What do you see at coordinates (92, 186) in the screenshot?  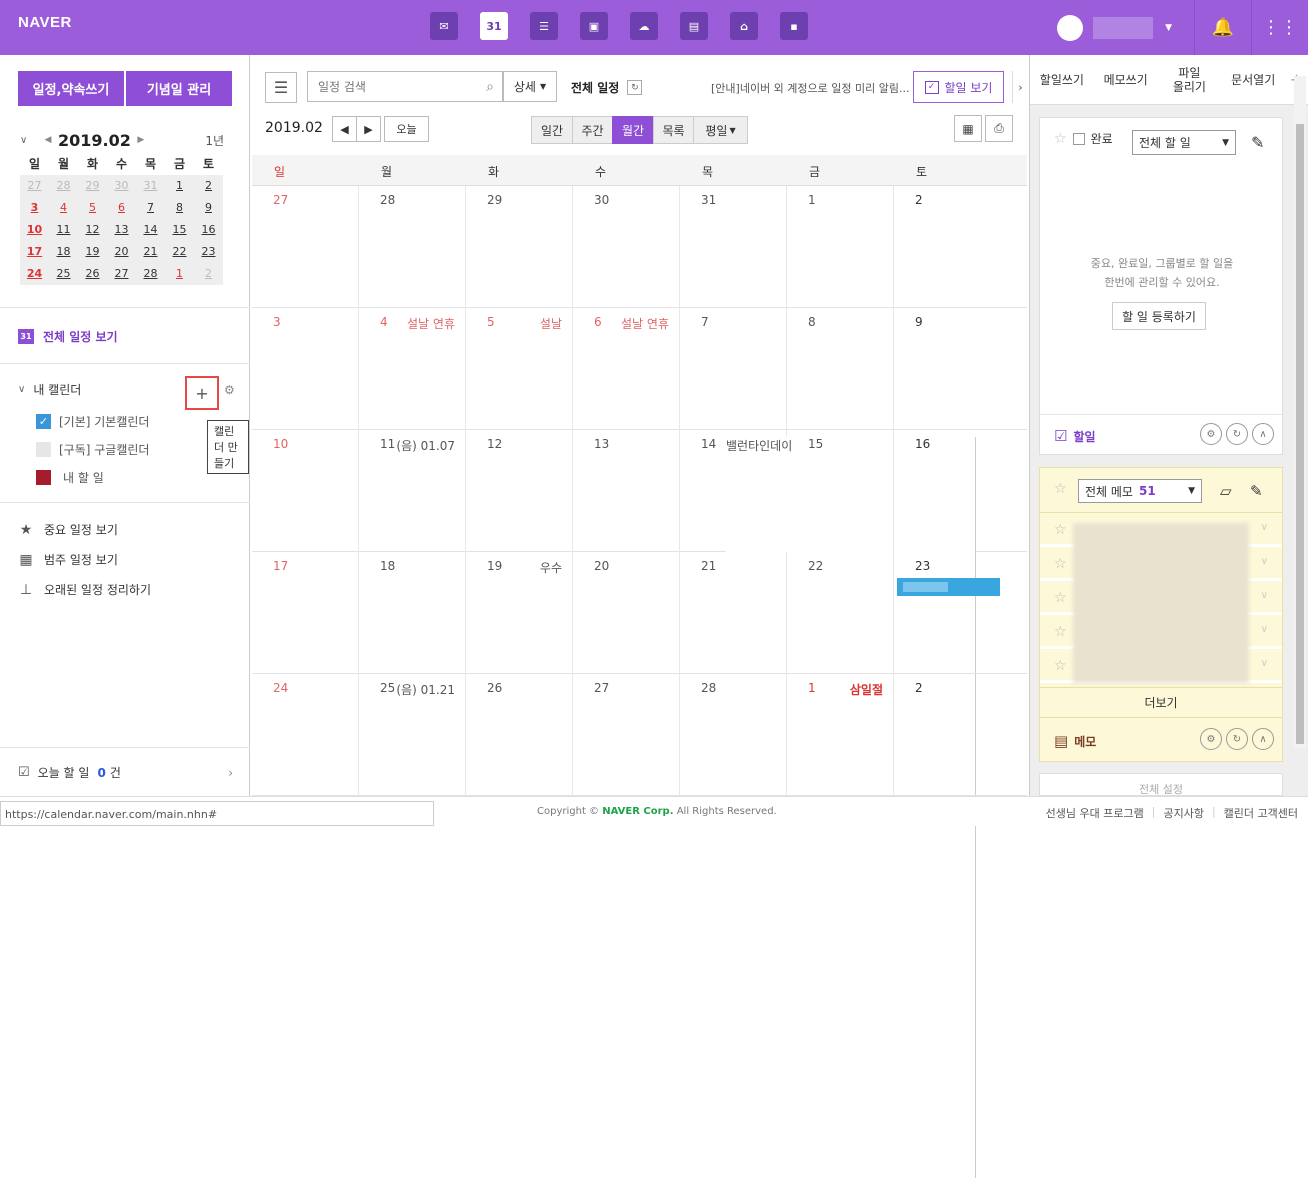 I see `mini-day-cell: 29` at bounding box center [92, 186].